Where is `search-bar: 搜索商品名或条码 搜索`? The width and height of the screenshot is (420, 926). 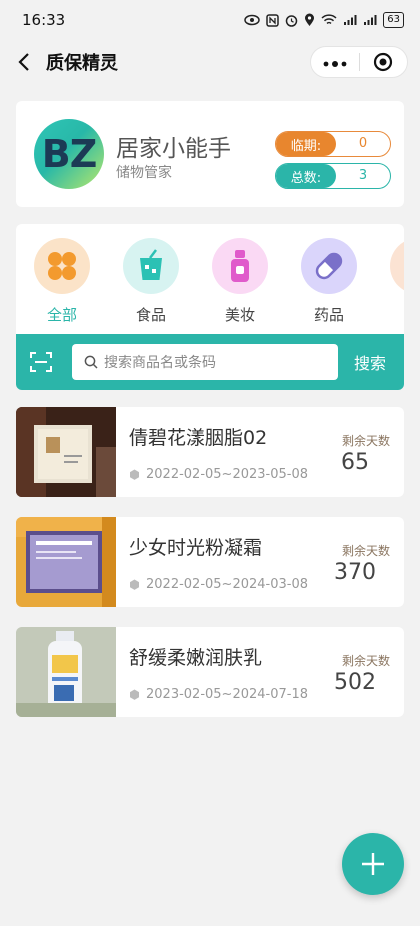 search-bar: 搜索商品名或条码 搜索 is located at coordinates (210, 362).